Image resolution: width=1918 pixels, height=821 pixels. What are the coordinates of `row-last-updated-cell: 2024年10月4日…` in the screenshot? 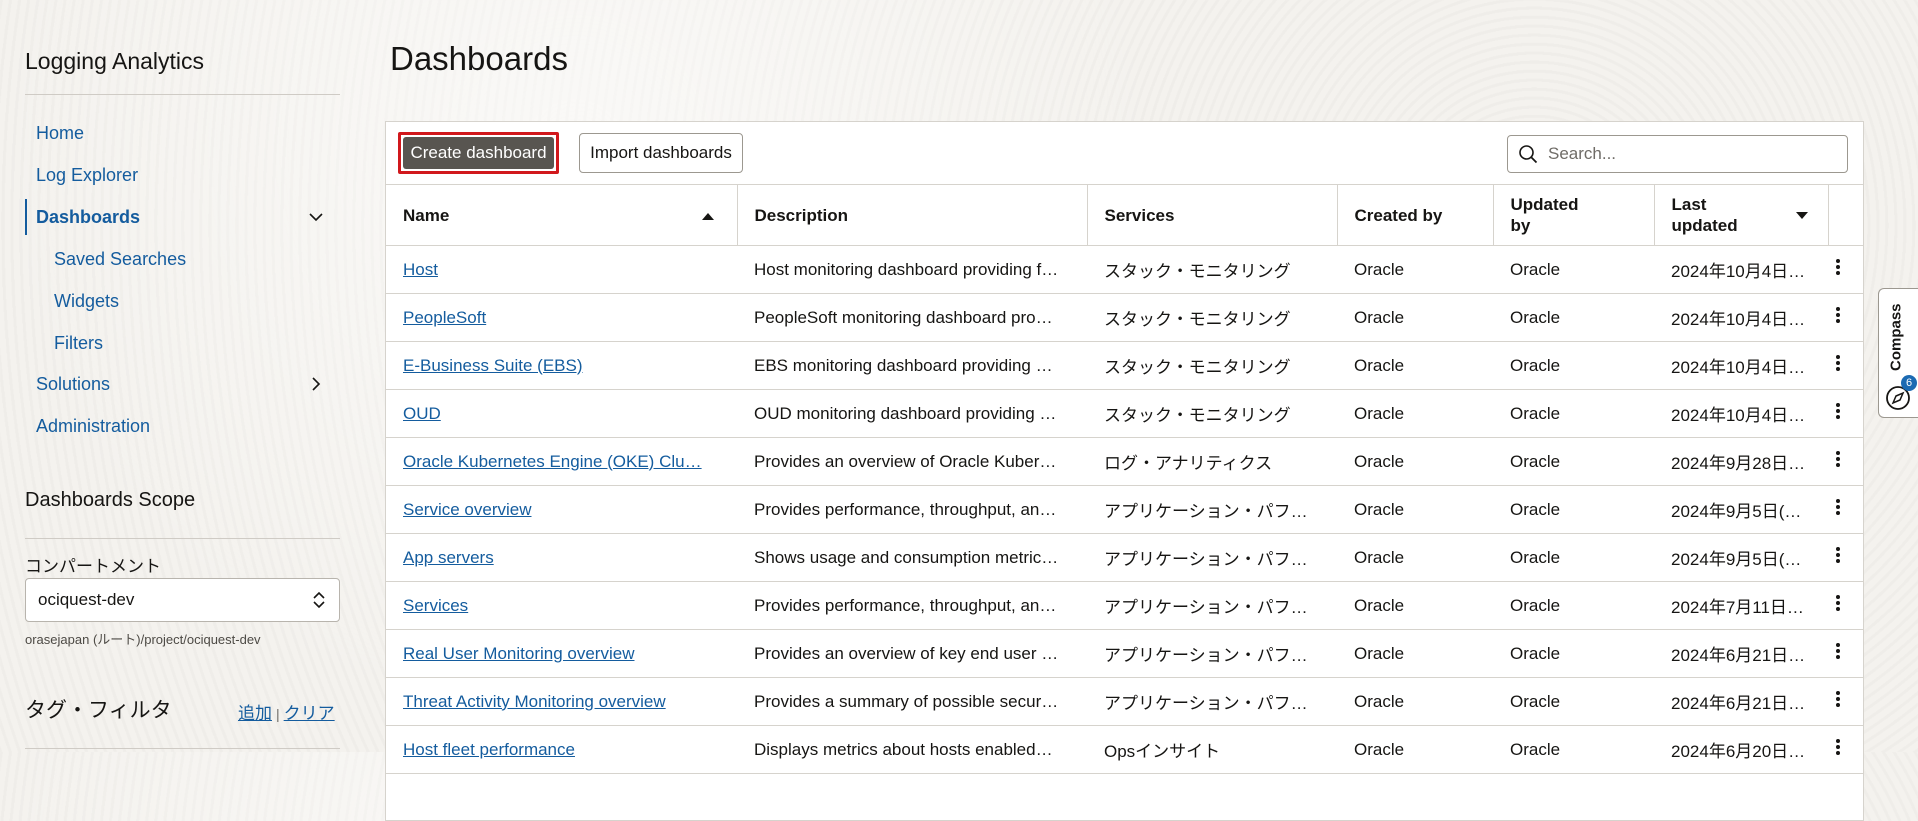 It's located at (1741, 413).